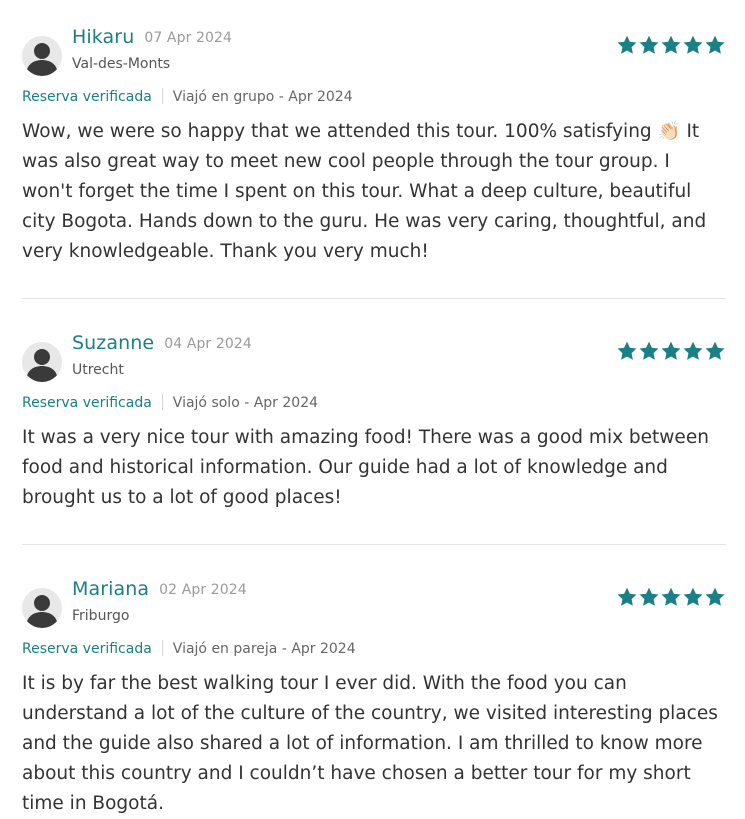 Image resolution: width=745 pixels, height=819 pixels. I want to click on trip-info: Viajó solo - Apr 2024, so click(245, 403).